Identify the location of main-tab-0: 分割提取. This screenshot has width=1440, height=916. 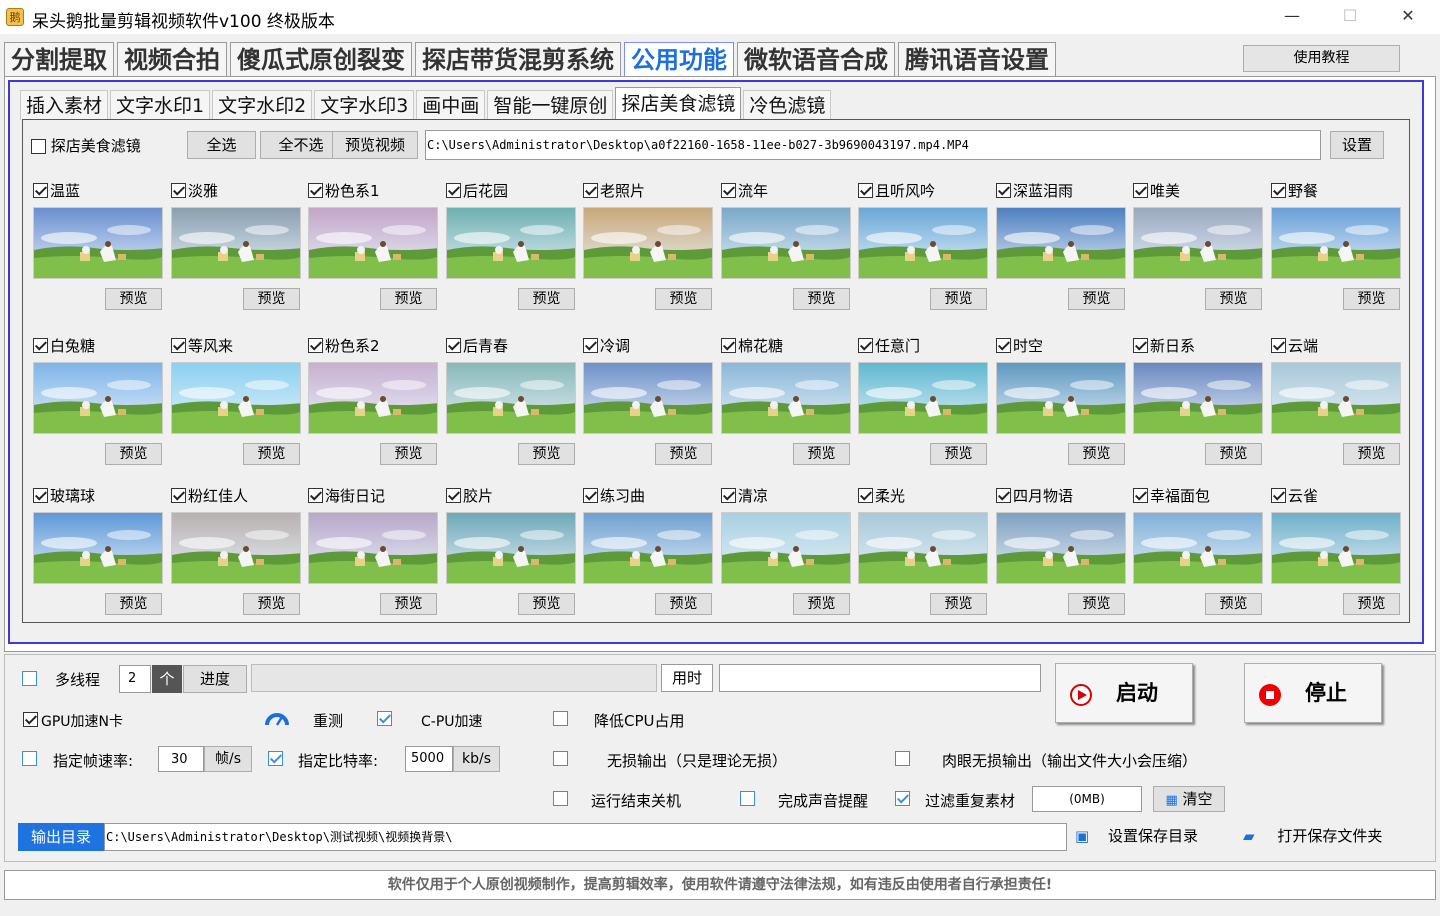
(59, 59).